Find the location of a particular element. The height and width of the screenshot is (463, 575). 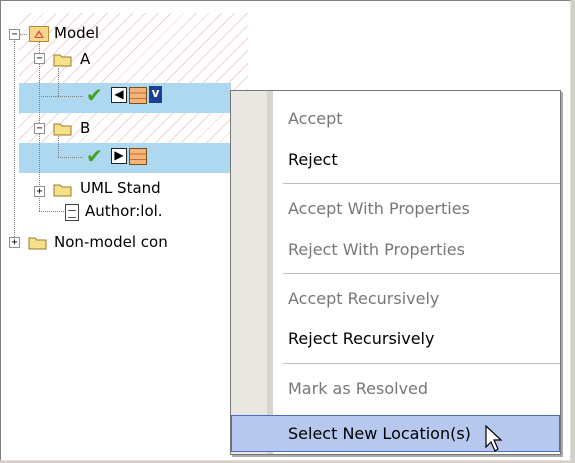

tree-label-a: A is located at coordinates (85, 59).